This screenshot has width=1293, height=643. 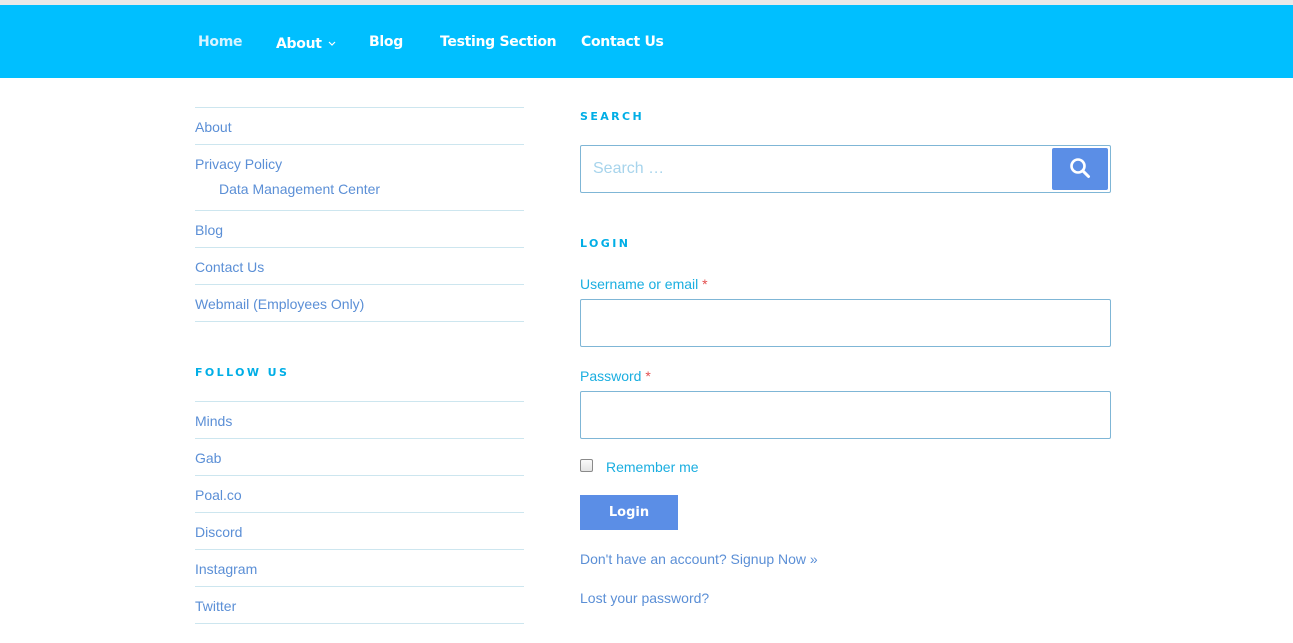 What do you see at coordinates (845, 598) in the screenshot?
I see `lost-password-link: Lost your password?` at bounding box center [845, 598].